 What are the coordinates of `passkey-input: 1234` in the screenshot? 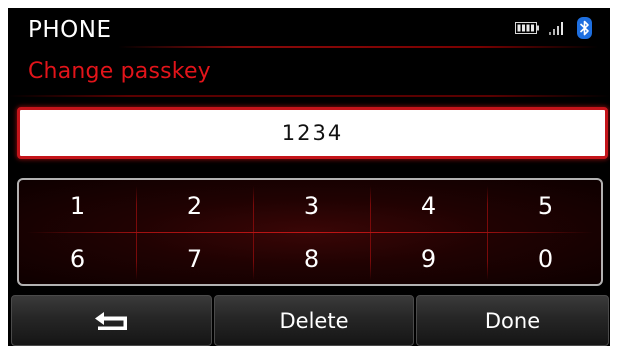 It's located at (312, 133).